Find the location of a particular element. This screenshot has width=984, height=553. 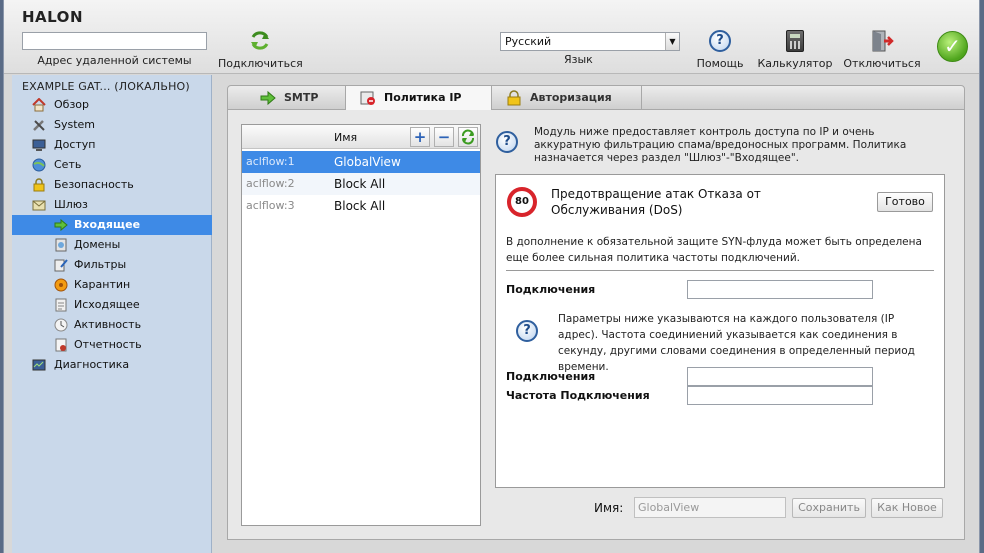

sidebar-item-label: Входящее is located at coordinates (107, 224).